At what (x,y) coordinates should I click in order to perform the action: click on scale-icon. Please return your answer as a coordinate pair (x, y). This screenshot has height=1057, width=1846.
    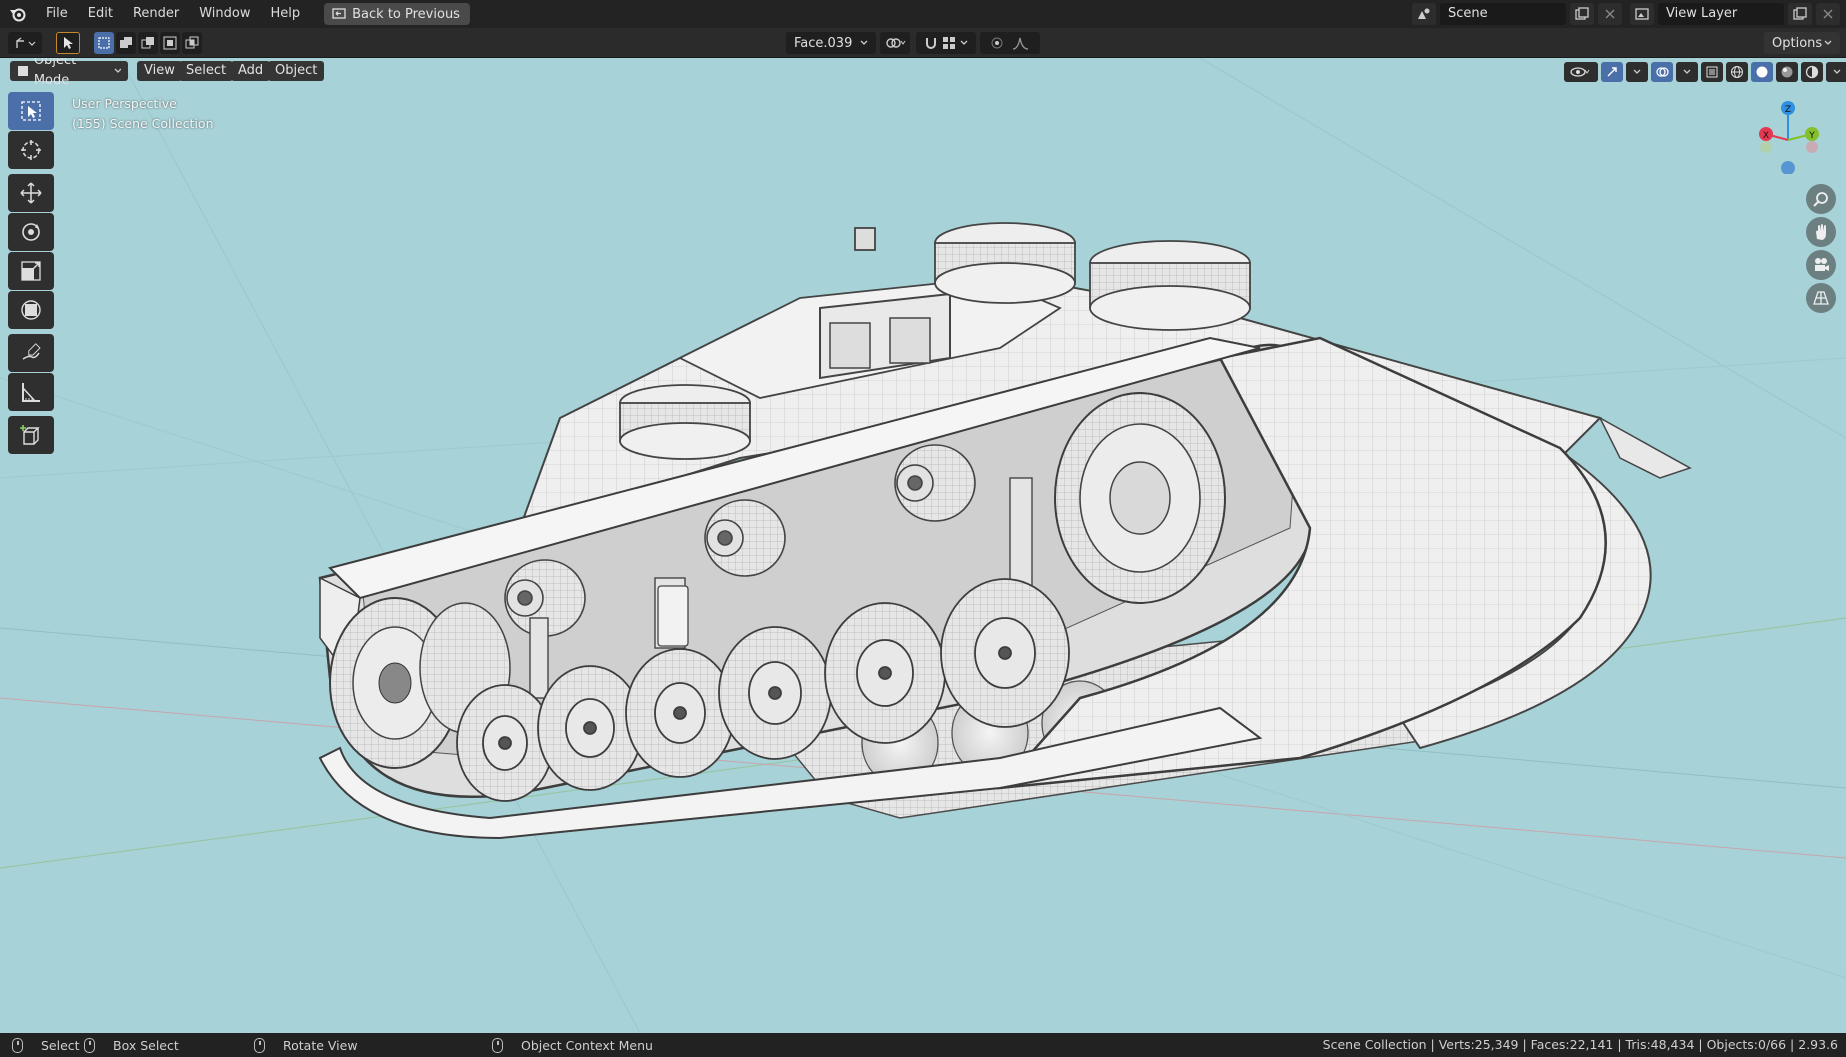
    Looking at the image, I should click on (31, 271).